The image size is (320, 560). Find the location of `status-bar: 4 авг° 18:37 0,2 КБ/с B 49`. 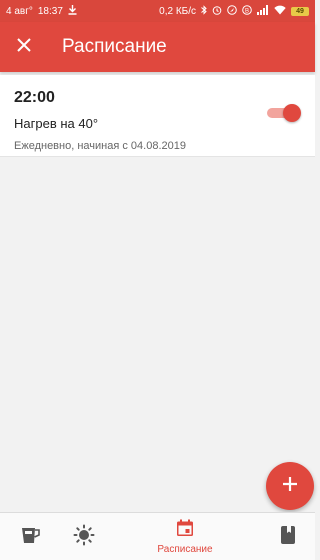

status-bar: 4 авг° 18:37 0,2 КБ/с B 49 is located at coordinates (157, 11).